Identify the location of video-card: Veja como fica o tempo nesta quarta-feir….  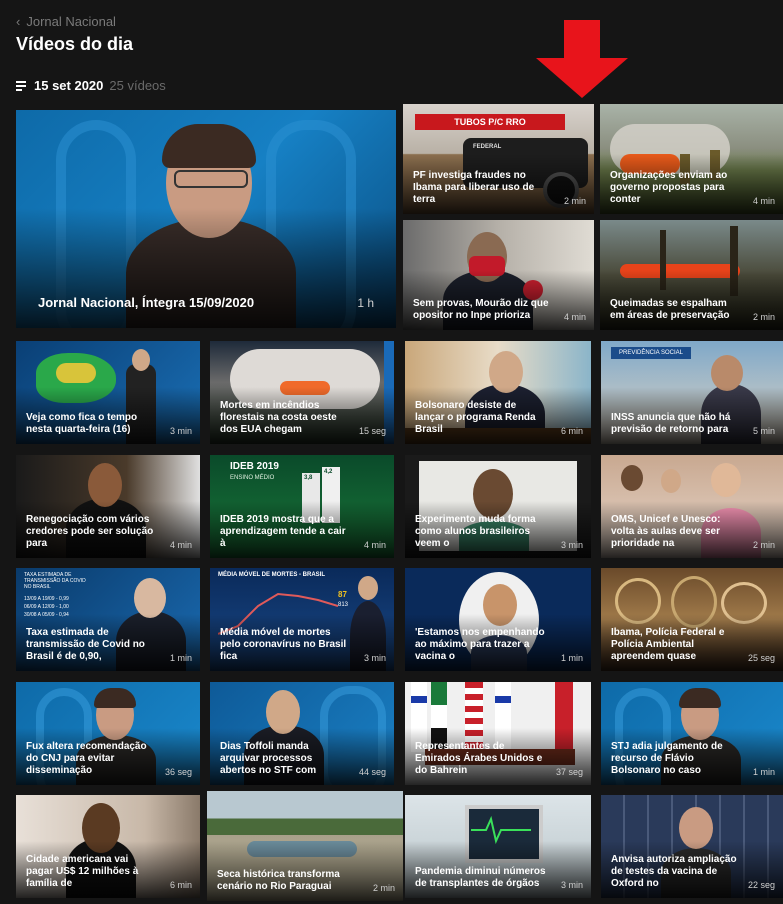
(108, 392).